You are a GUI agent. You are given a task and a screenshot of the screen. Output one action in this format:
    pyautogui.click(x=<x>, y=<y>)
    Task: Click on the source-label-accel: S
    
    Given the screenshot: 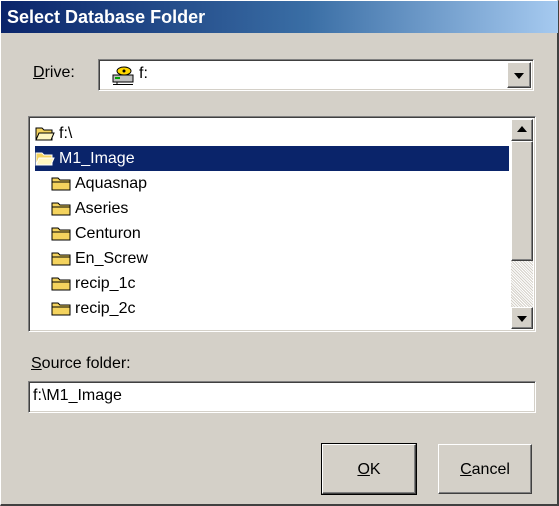 What is the action you would take?
    pyautogui.click(x=36, y=363)
    